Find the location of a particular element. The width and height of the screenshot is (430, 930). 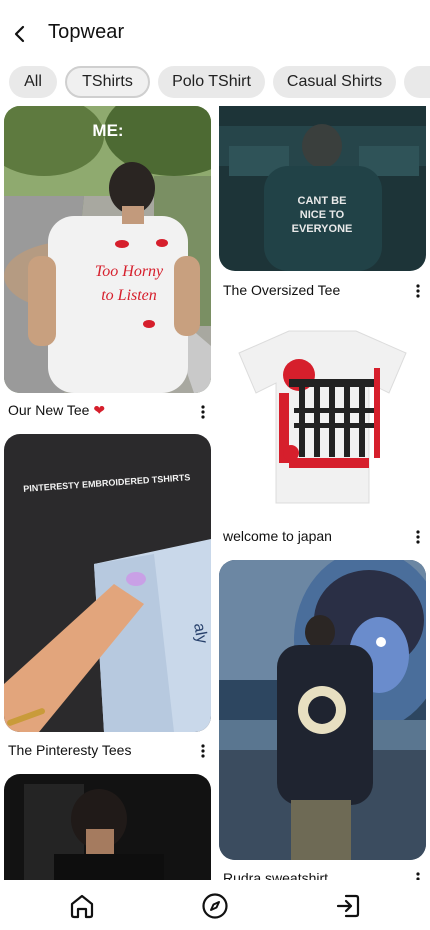

nav-explore is located at coordinates (215, 906).